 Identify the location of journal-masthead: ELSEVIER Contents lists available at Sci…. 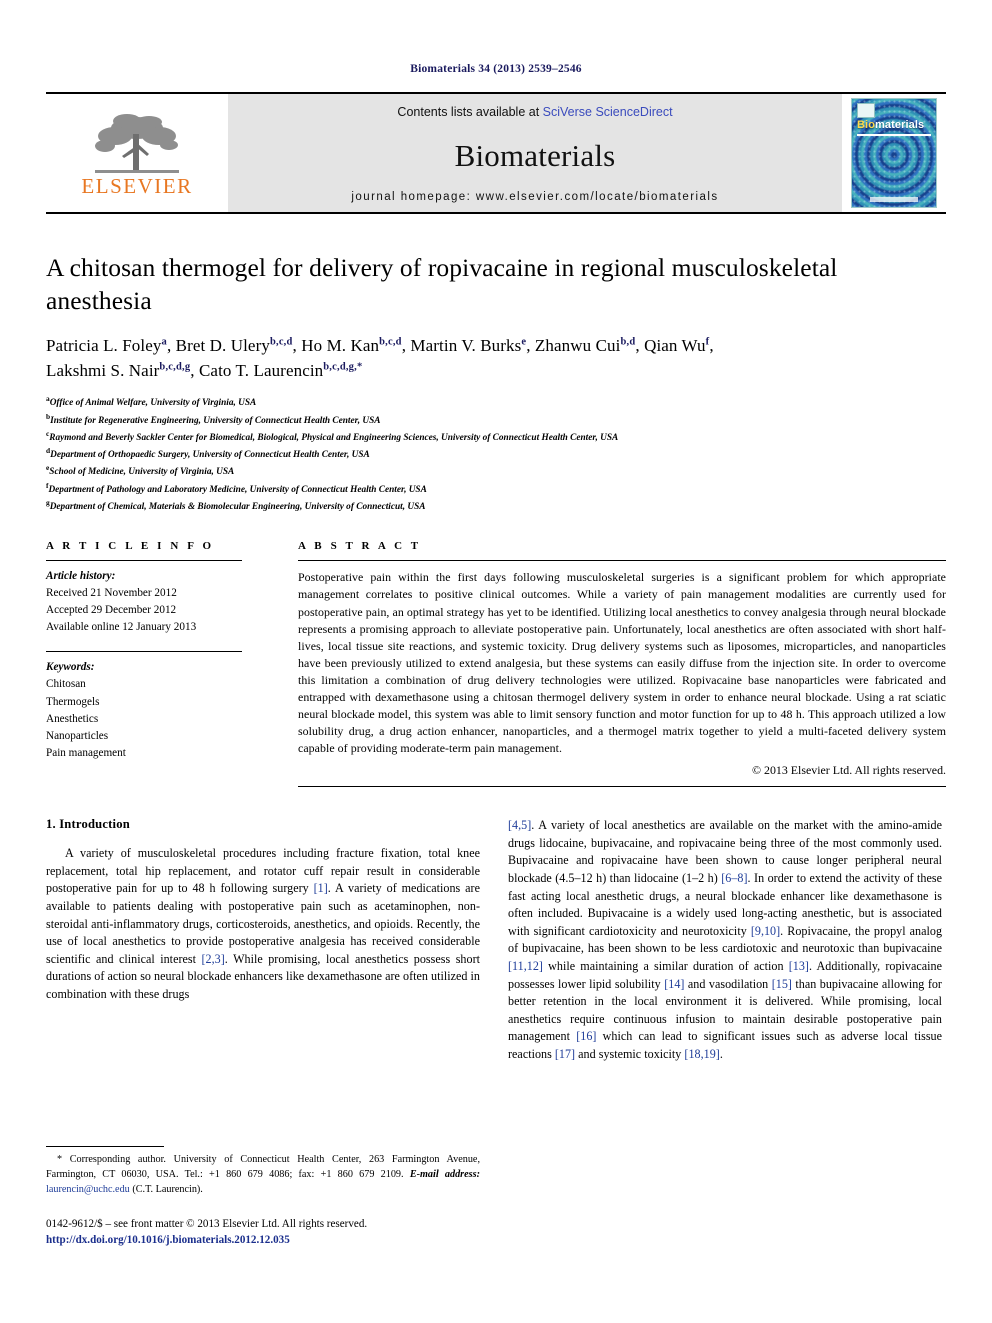
(496, 153).